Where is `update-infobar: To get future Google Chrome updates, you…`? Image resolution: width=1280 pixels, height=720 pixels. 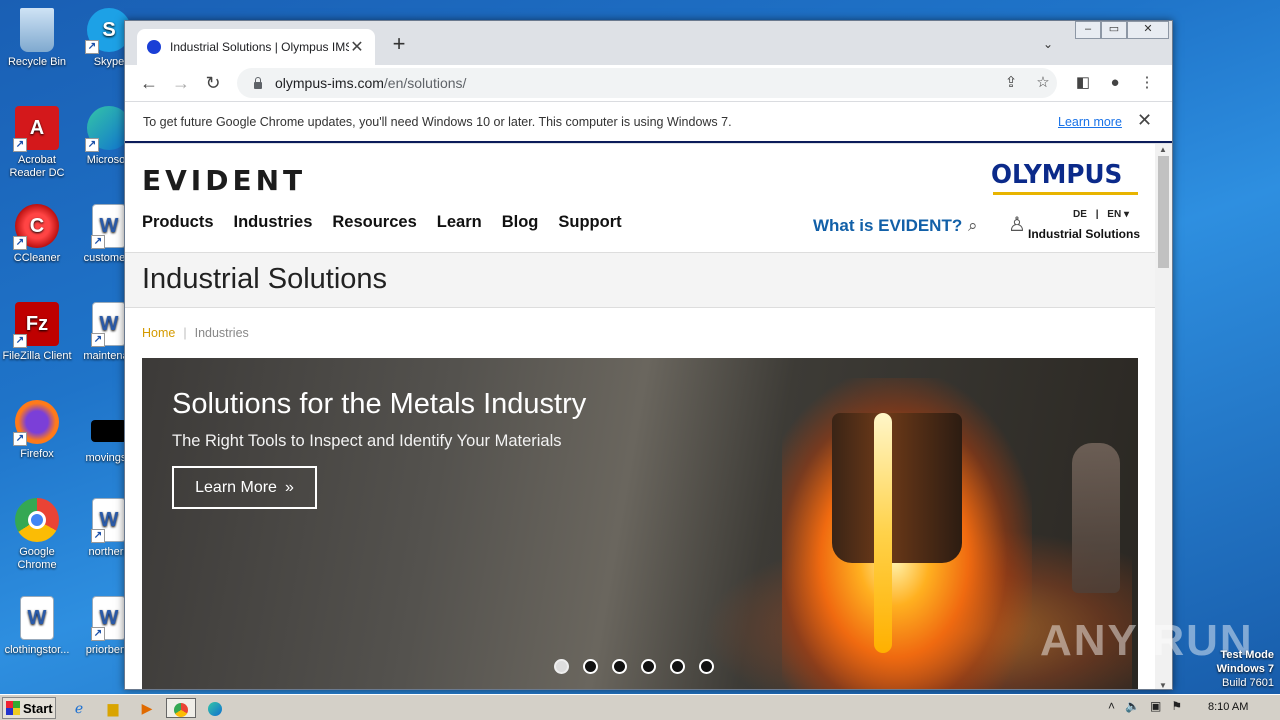
update-infobar: To get future Google Chrome updates, you… is located at coordinates (648, 122).